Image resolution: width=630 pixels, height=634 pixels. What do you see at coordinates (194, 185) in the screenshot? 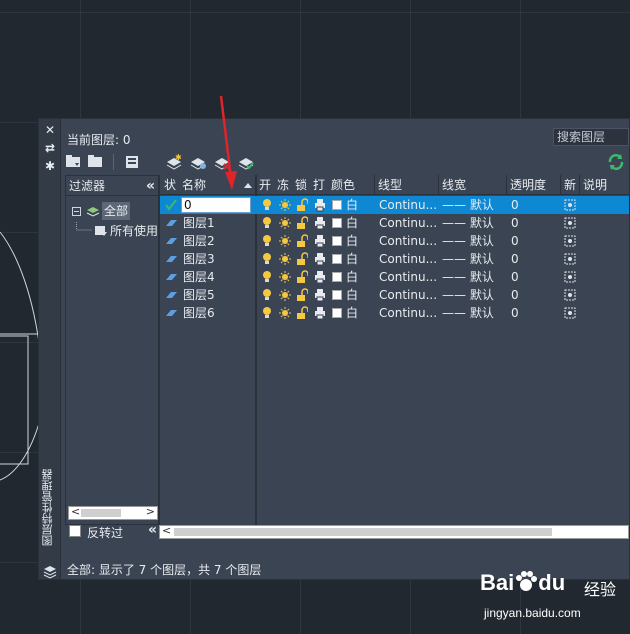
I see `col-name: 名称` at bounding box center [194, 185].